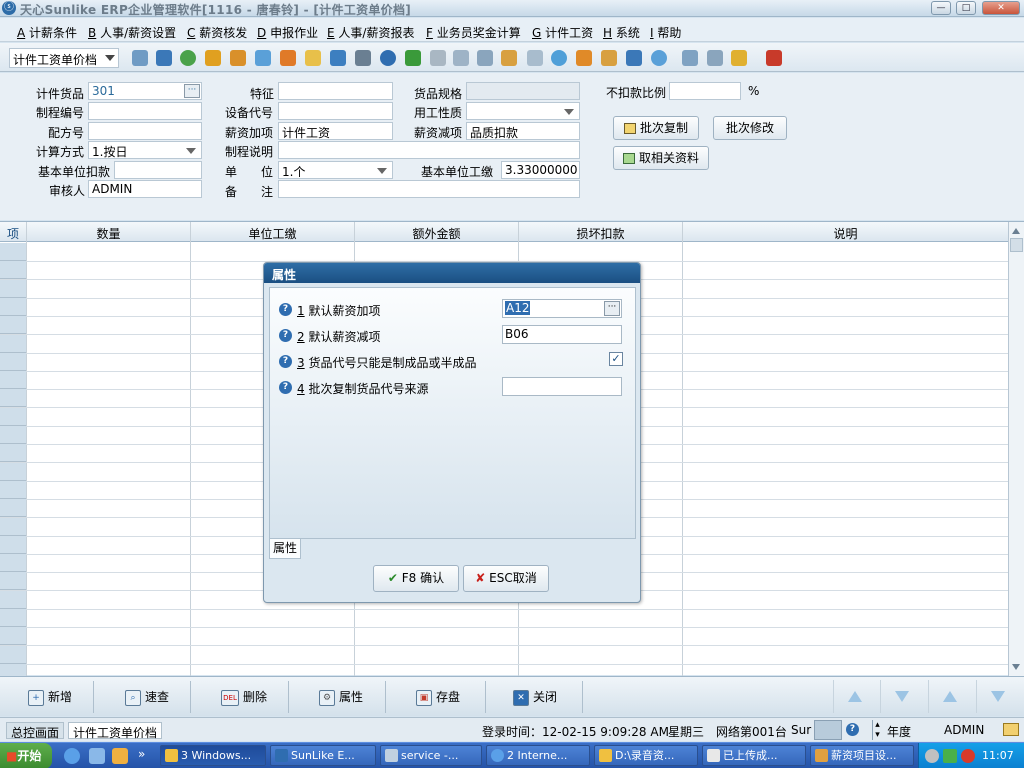  Describe the element at coordinates (145, 150) in the screenshot. I see `calc-method-select: 1.按日` at that location.